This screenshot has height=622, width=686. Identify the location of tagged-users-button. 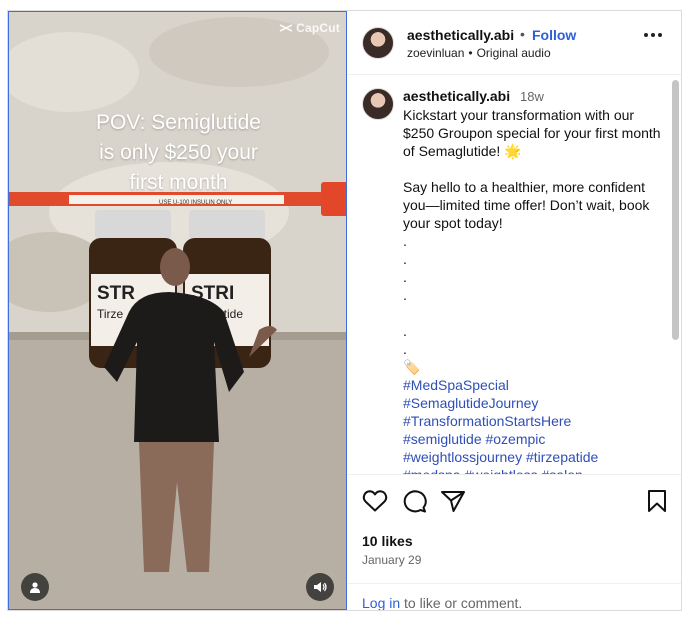
(35, 587).